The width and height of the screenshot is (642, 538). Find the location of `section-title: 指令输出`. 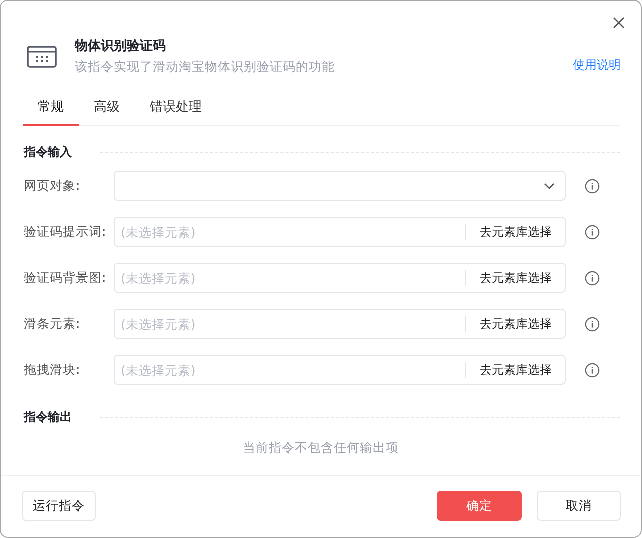

section-title: 指令输出 is located at coordinates (48, 417).